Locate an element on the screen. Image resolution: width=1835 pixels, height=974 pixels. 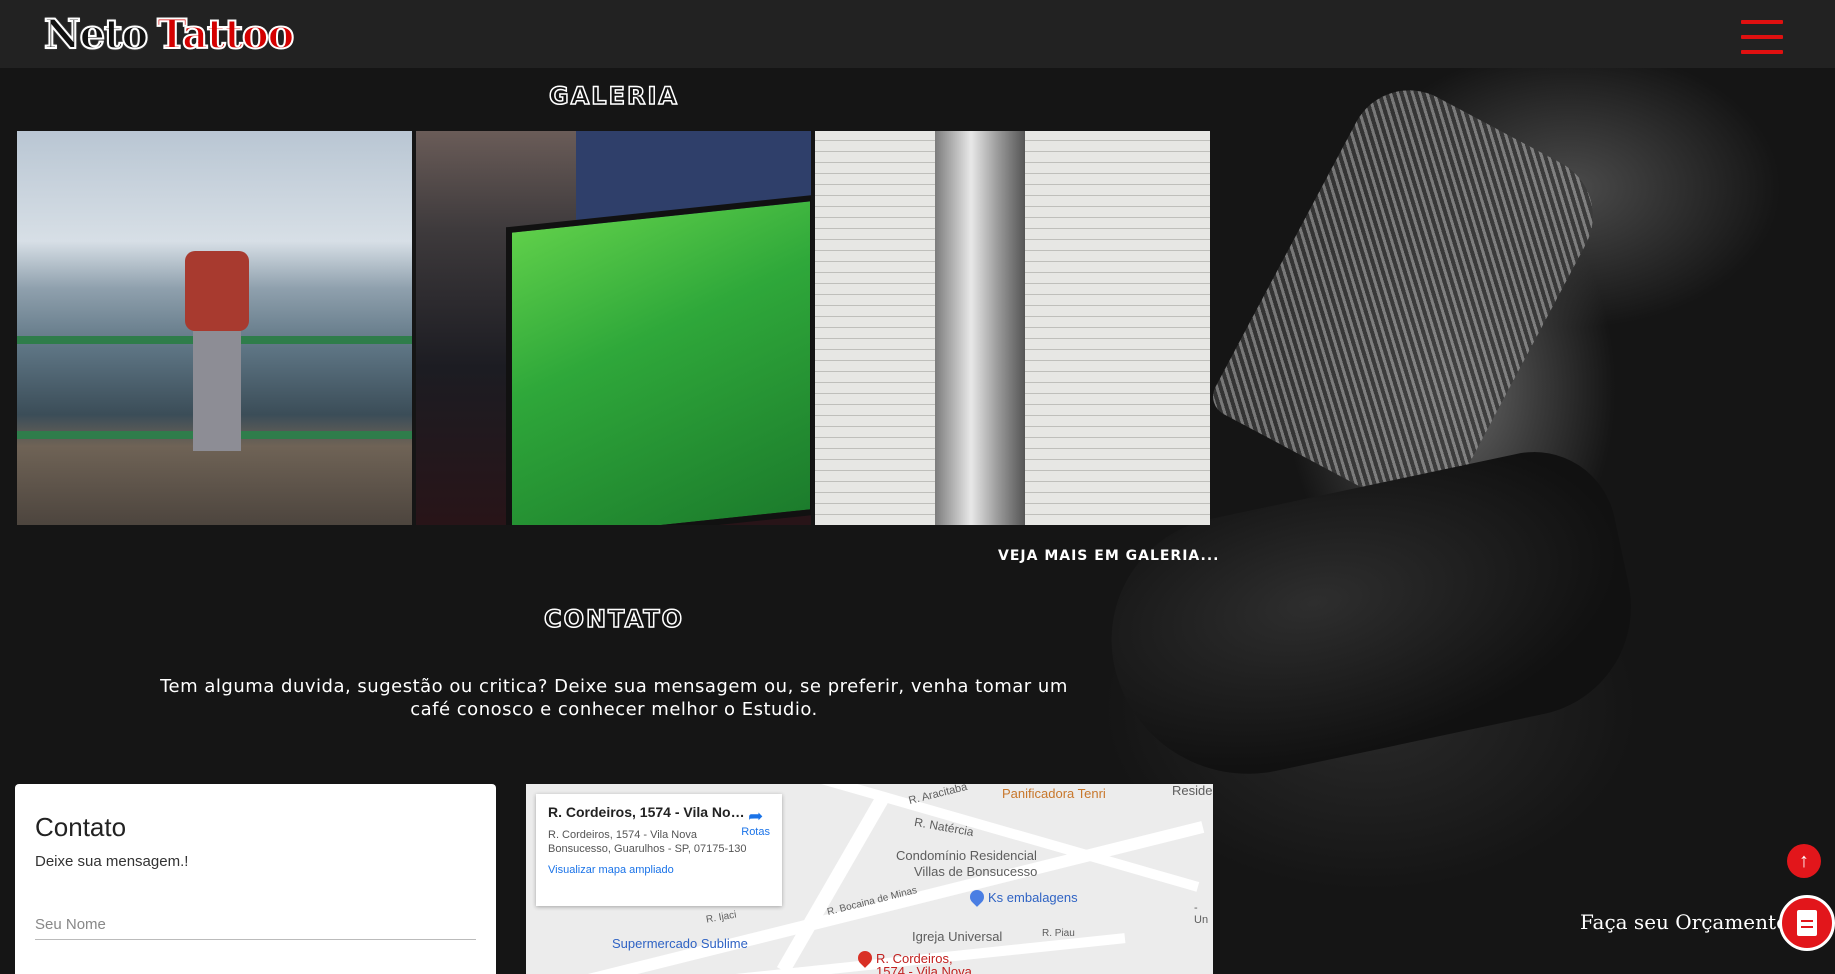
map-street-ijaci: R. Ijaci is located at coordinates (721, 917).